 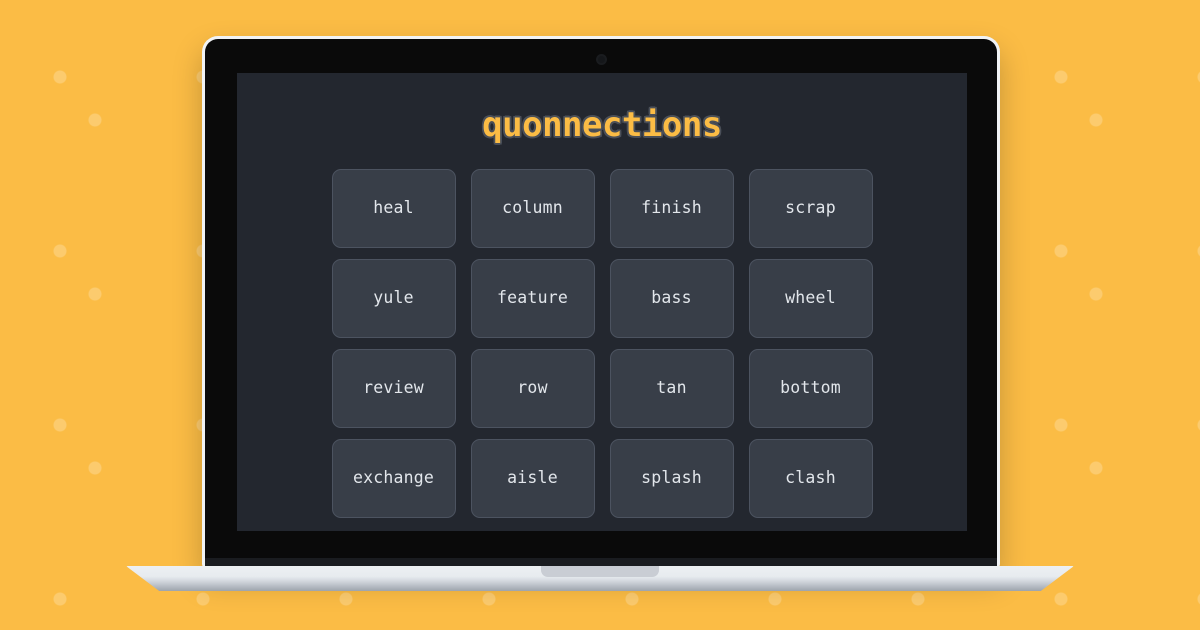 What do you see at coordinates (810, 388) in the screenshot?
I see `word-tile: bottom` at bounding box center [810, 388].